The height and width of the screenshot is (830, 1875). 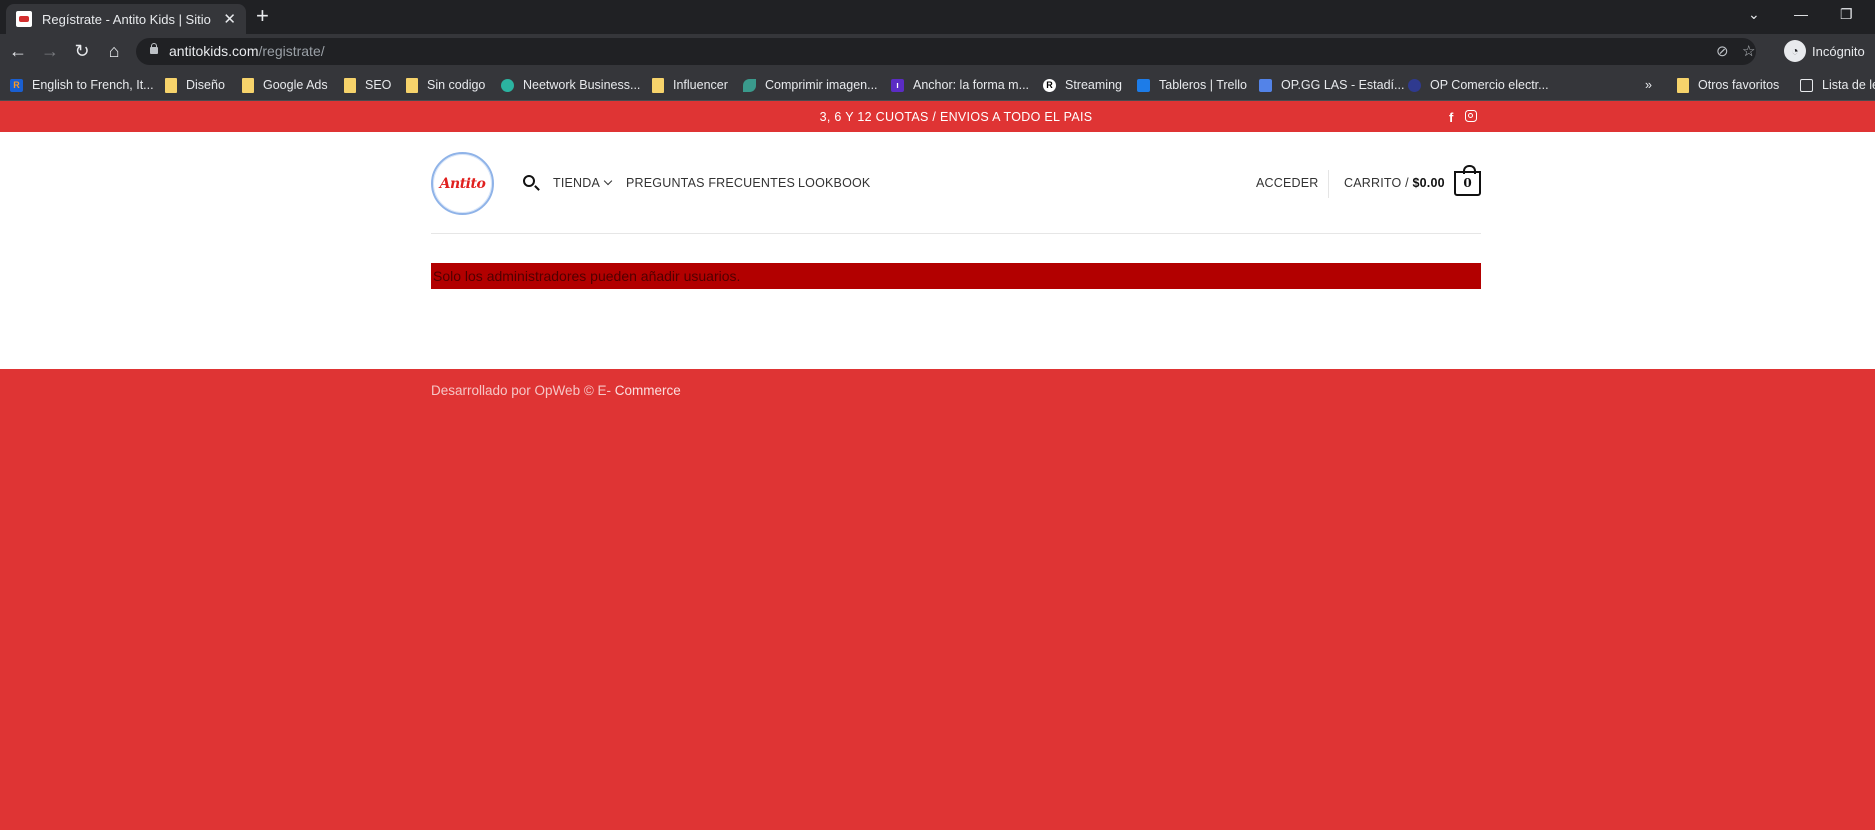 I want to click on tab-search-chevron-icon: ⌄, so click(x=1754, y=14).